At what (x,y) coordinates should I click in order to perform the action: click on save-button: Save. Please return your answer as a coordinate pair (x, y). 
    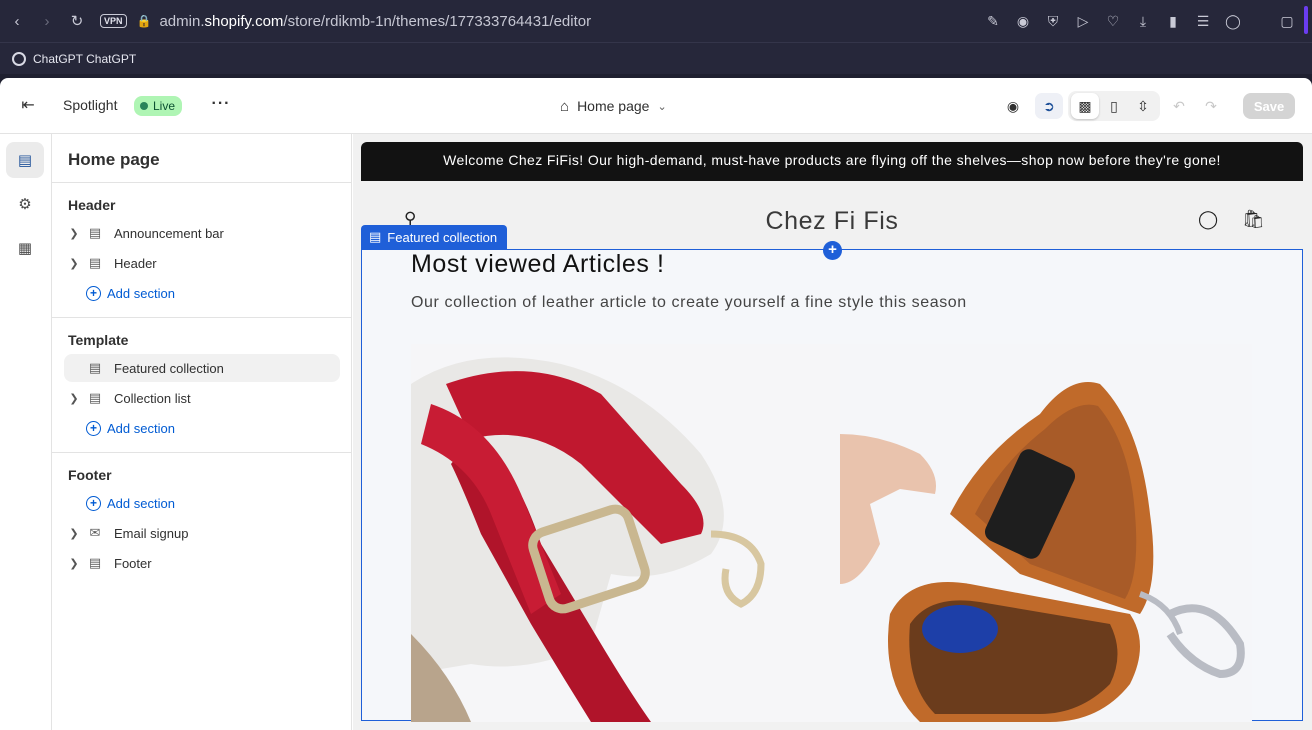
    Looking at the image, I should click on (1269, 106).